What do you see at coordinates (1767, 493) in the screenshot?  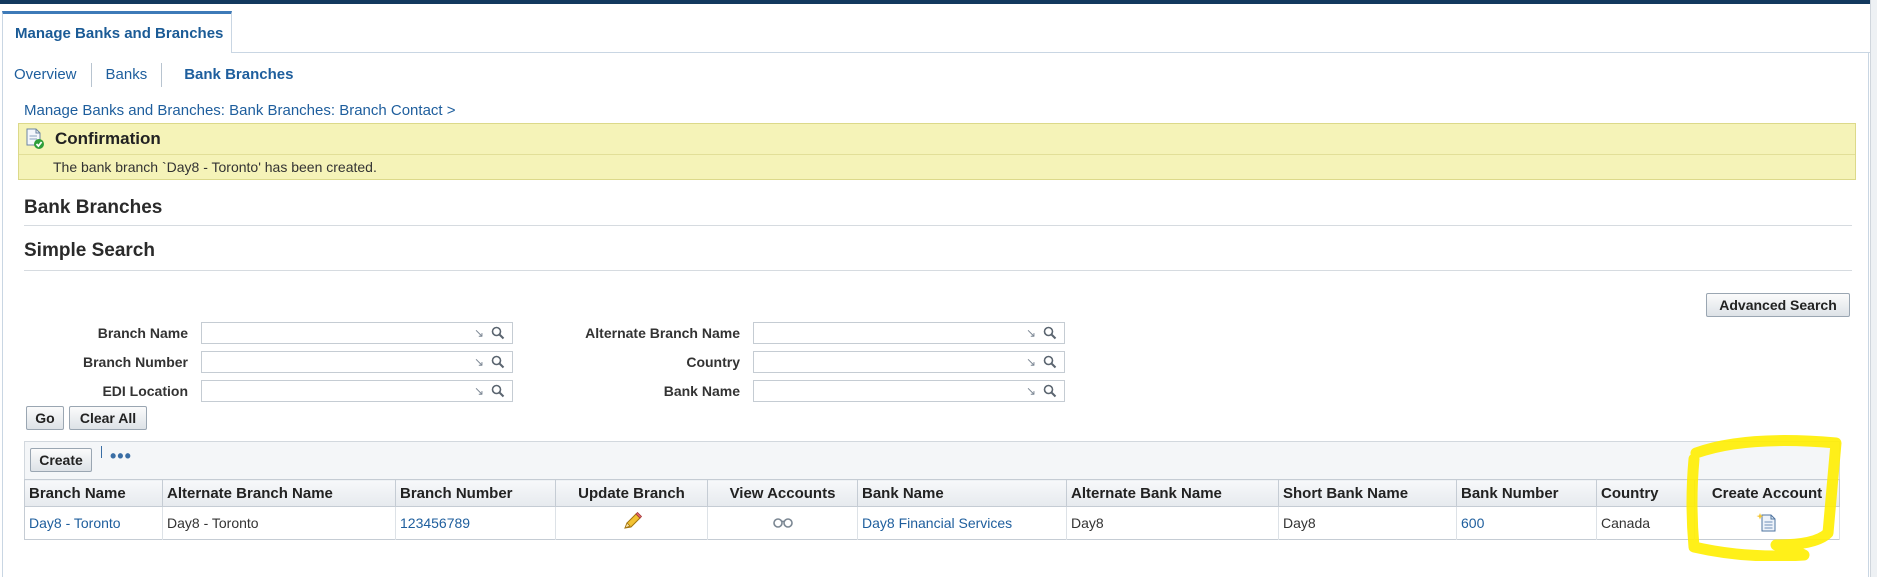 I see `col-create-account: Create Account` at bounding box center [1767, 493].